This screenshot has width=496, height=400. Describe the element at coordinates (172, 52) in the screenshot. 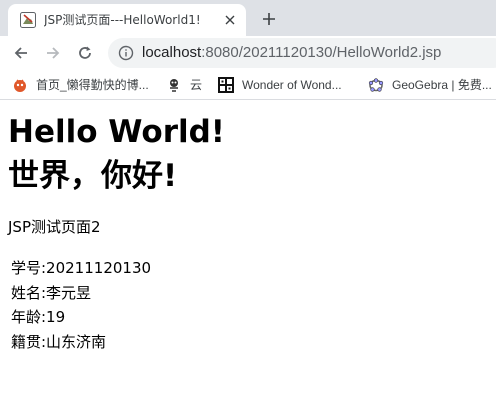

I see `url-host: localhost` at that location.